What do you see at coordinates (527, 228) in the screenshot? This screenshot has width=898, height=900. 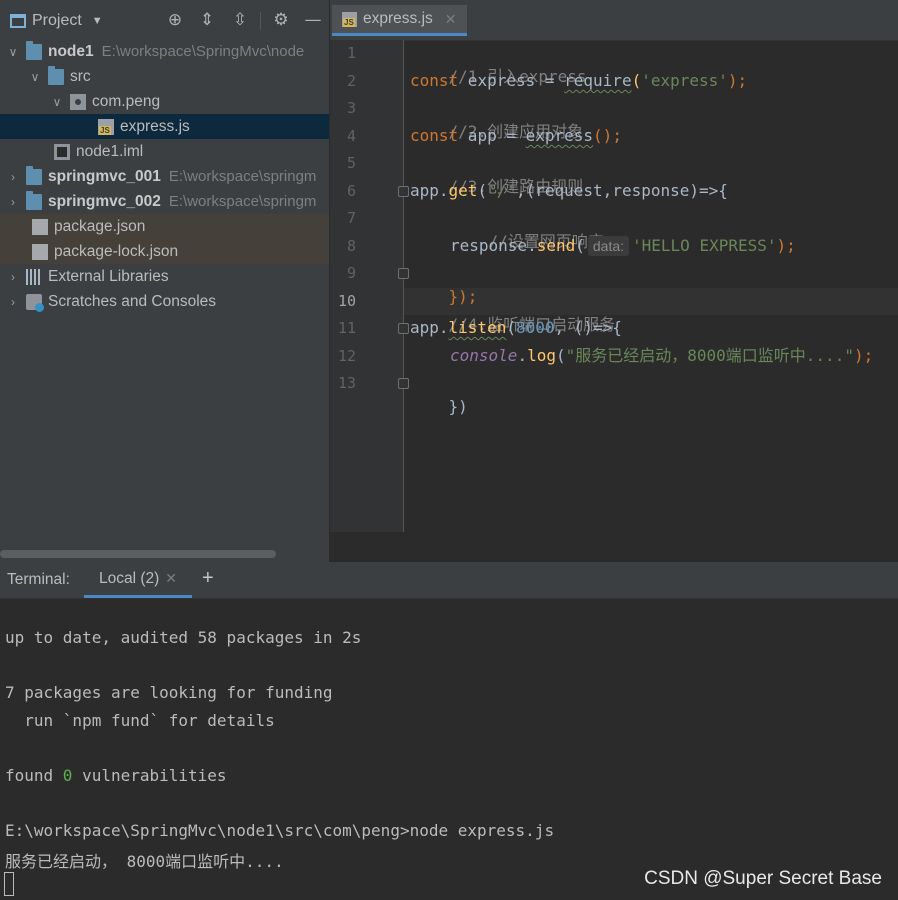 I see `code-line-7: //设置网页响应` at bounding box center [527, 228].